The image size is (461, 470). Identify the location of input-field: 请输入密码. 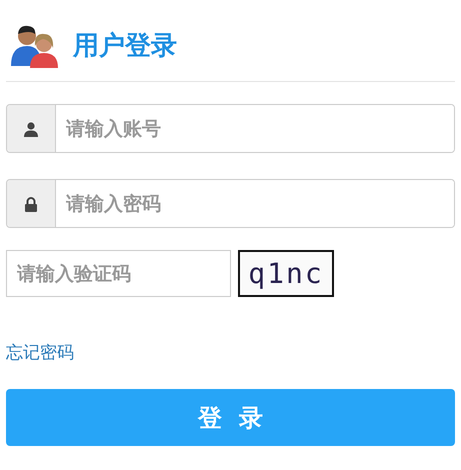
(230, 203).